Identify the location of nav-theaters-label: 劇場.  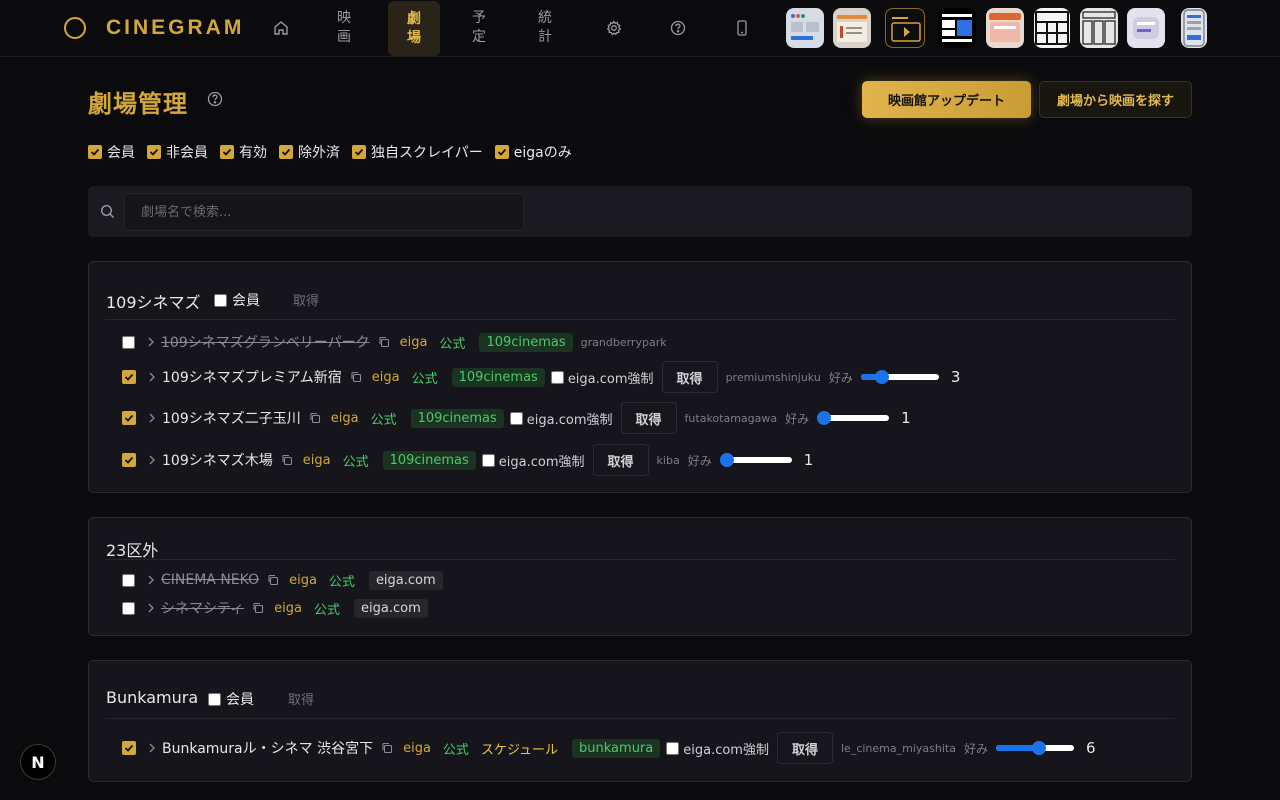
(414, 28).